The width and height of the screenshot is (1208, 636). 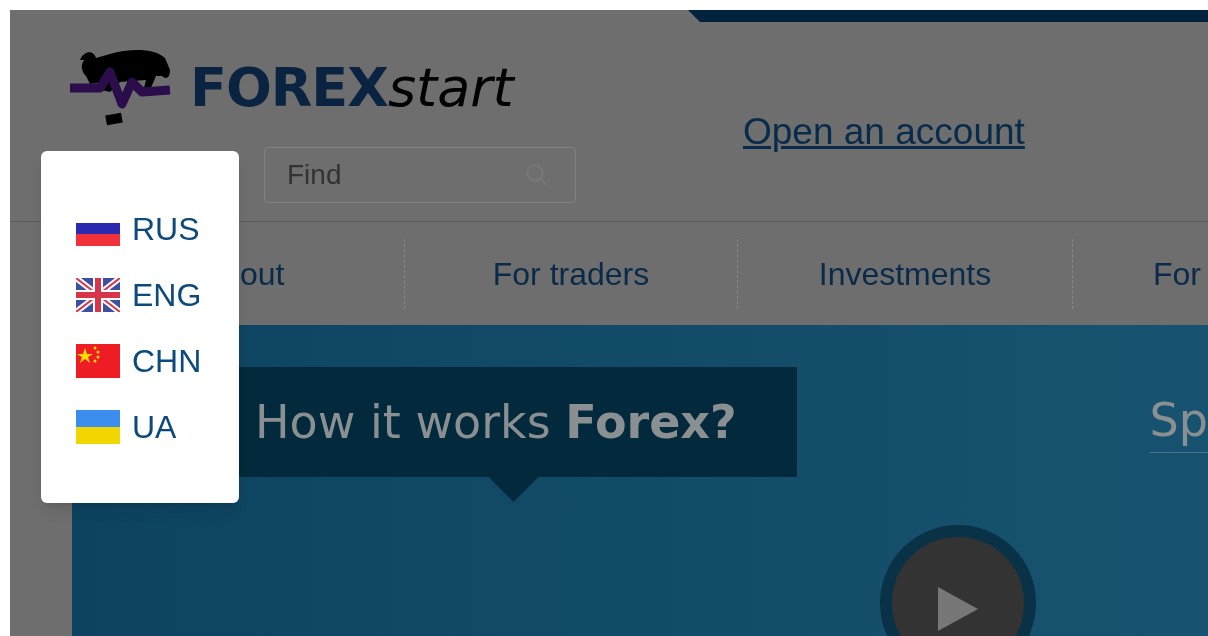 I want to click on nav-link: For traders, so click(x=571, y=273).